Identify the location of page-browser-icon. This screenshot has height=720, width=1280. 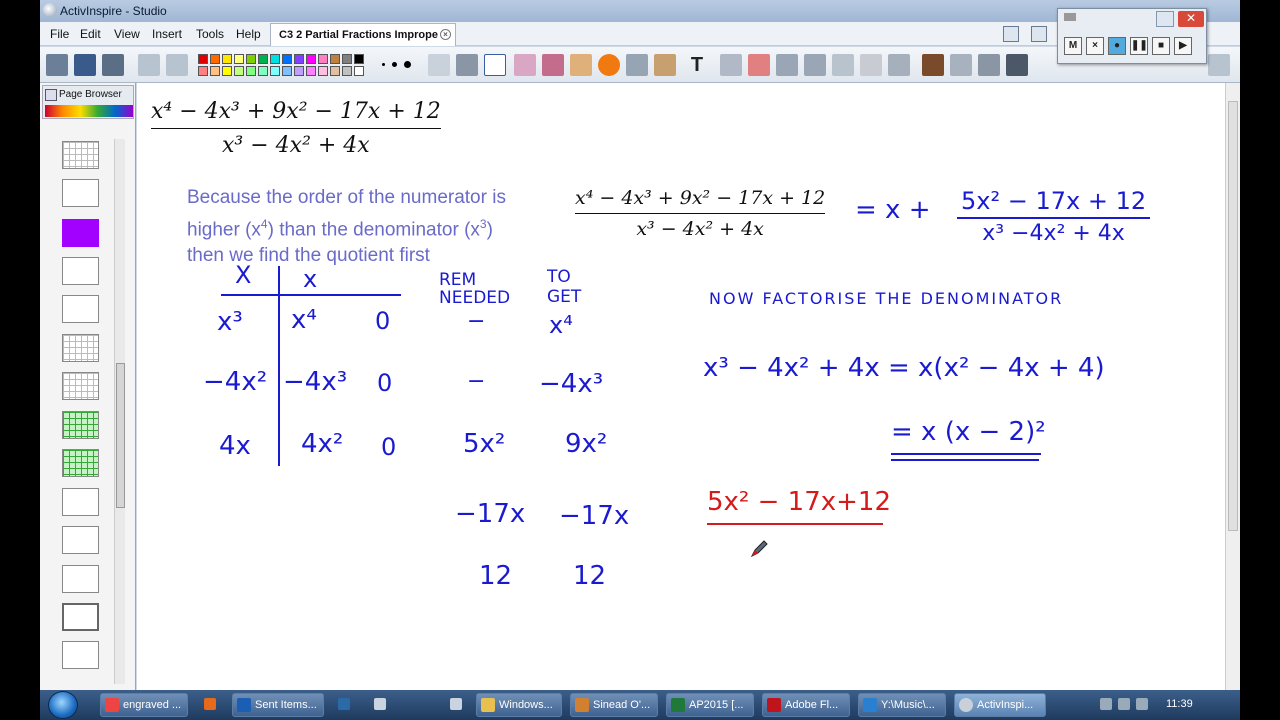
(57, 65).